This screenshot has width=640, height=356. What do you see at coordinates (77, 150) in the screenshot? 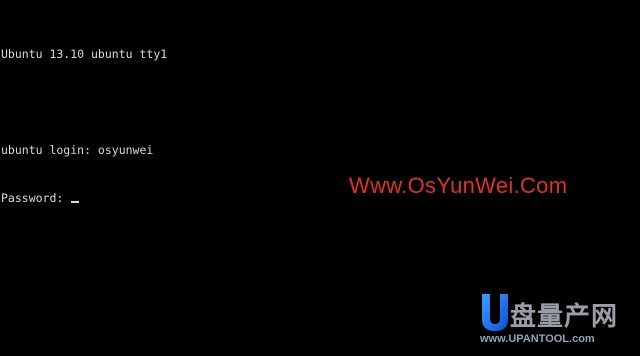
I see `login-line: ubuntu login: osyunwei` at bounding box center [77, 150].